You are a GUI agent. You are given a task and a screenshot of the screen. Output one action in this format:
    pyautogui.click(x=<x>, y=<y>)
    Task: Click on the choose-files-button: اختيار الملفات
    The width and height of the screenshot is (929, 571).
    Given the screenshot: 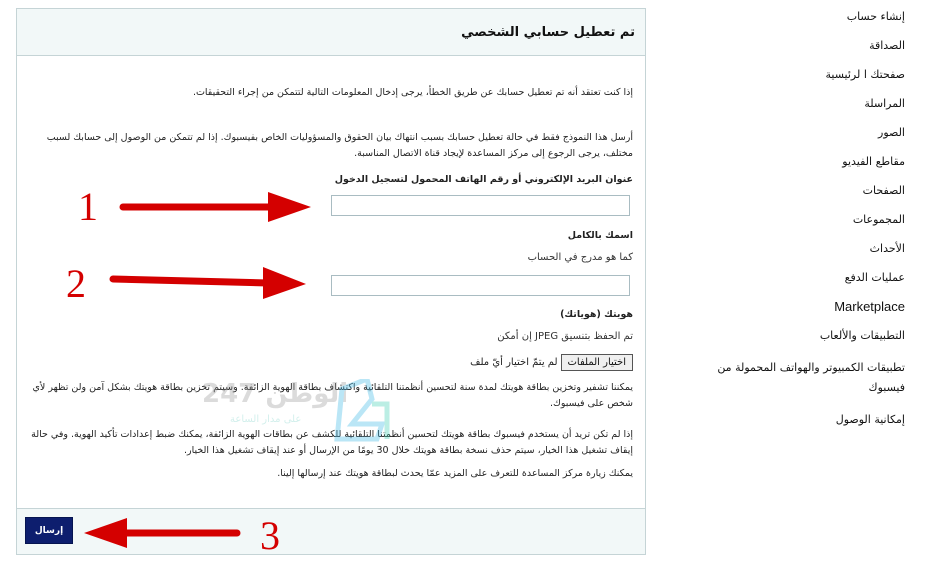 What is the action you would take?
    pyautogui.click(x=596, y=362)
    